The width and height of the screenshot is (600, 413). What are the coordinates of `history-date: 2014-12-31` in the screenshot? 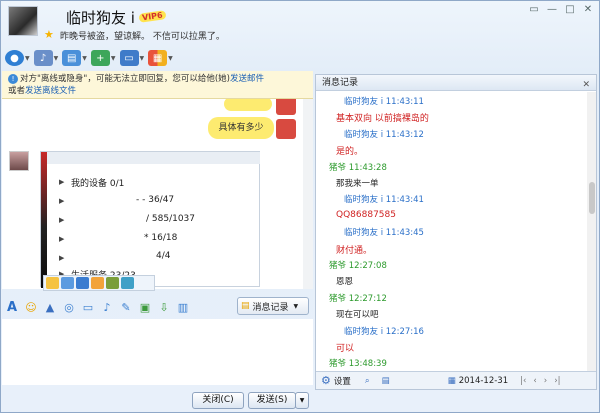 It's located at (483, 381).